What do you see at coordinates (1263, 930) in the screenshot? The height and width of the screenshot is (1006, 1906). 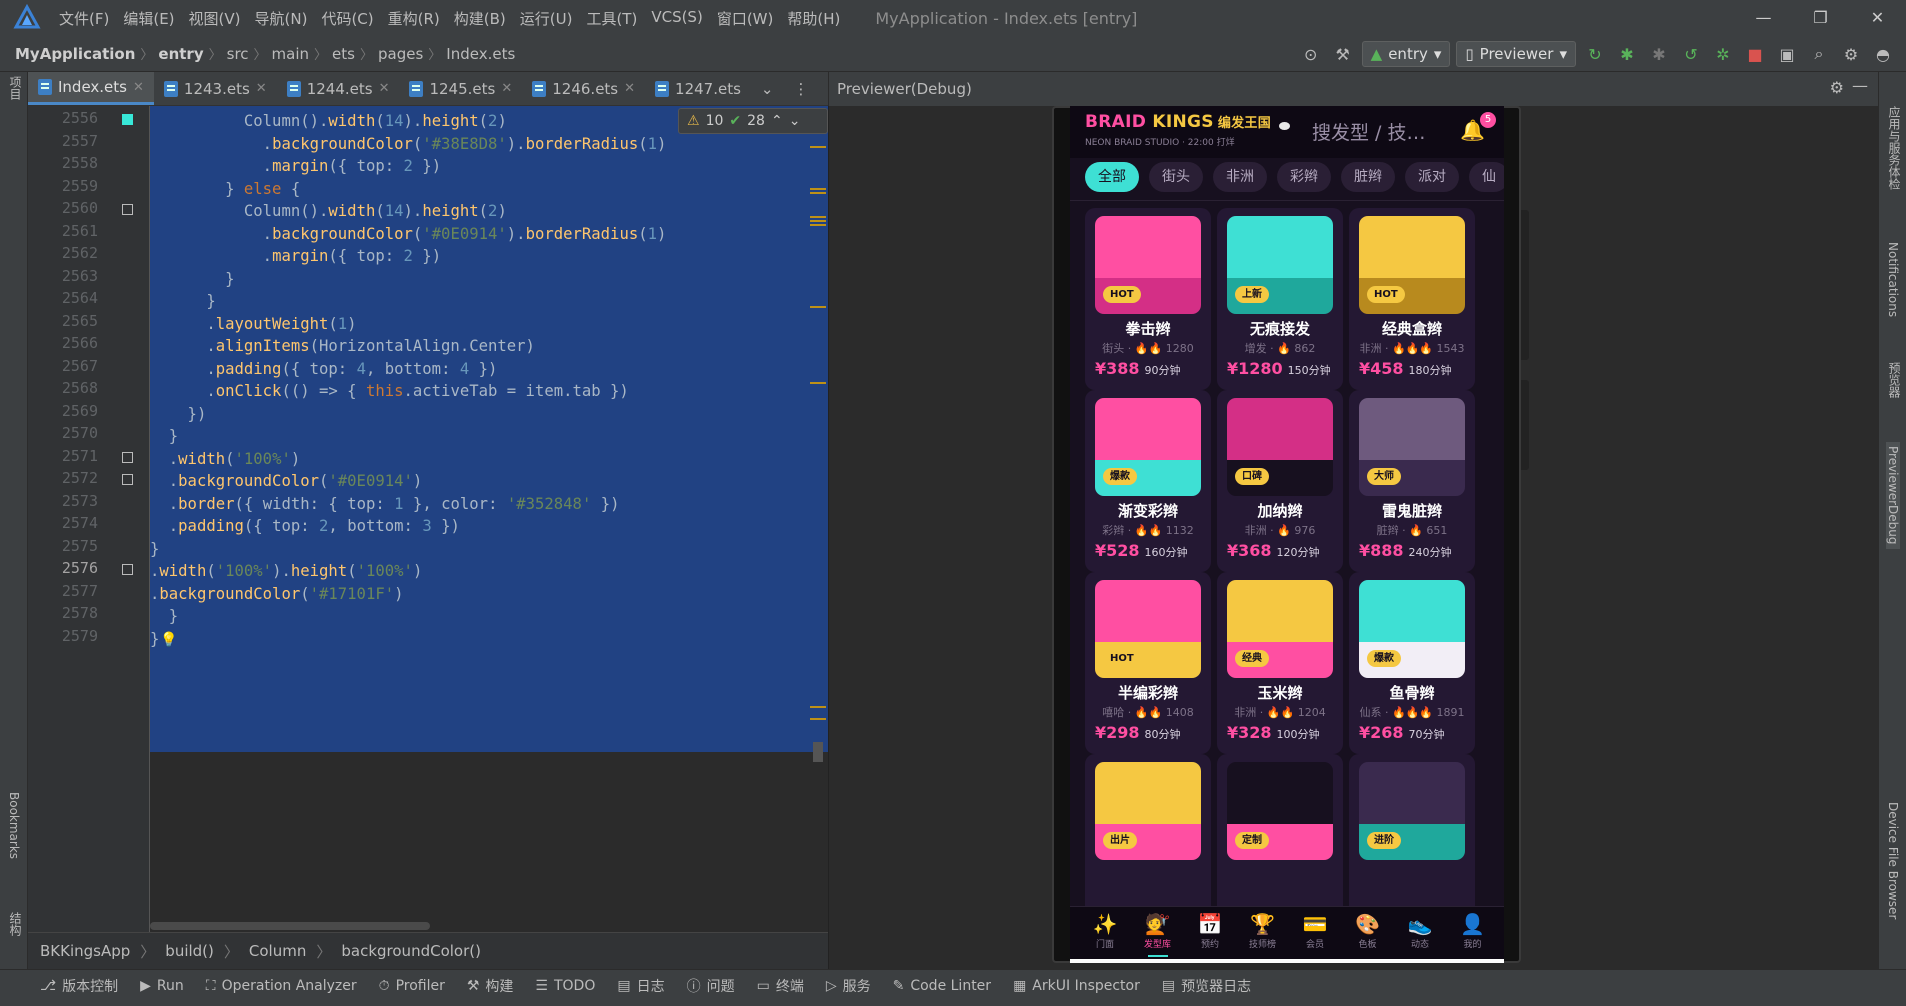 I see `tab-bar-item: 🏆 技师榜` at bounding box center [1263, 930].